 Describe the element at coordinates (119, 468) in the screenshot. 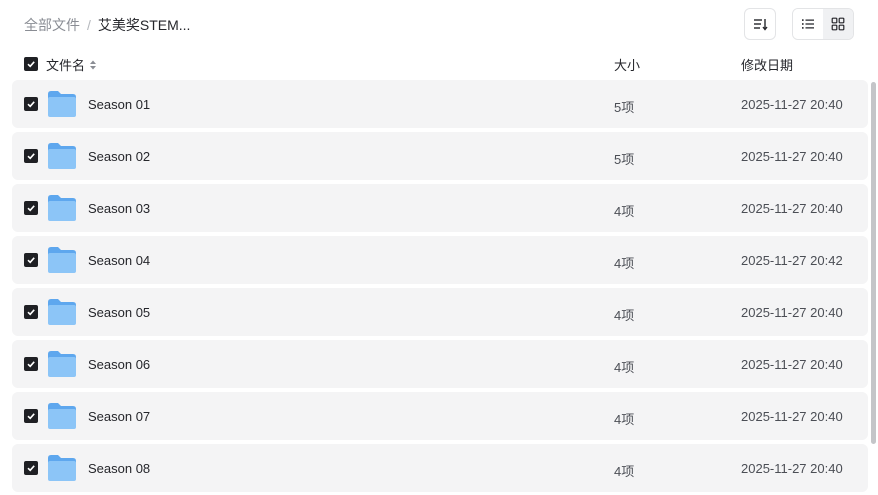

I see `file-name: Season 08` at that location.